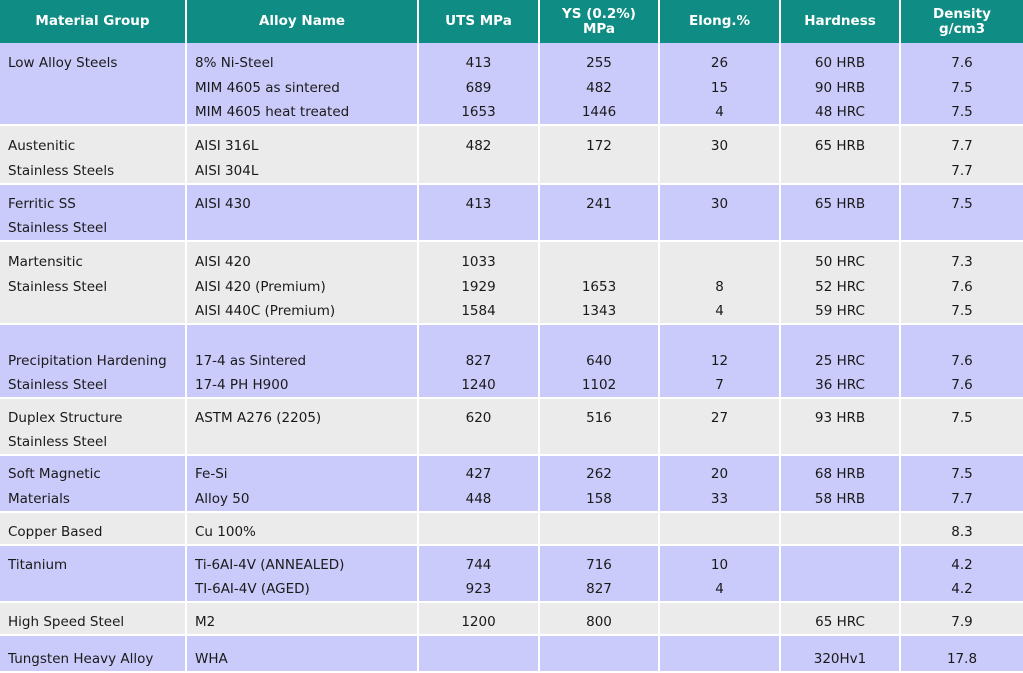 This screenshot has width=1023, height=673. I want to click on elongation-line: 20, so click(719, 474).